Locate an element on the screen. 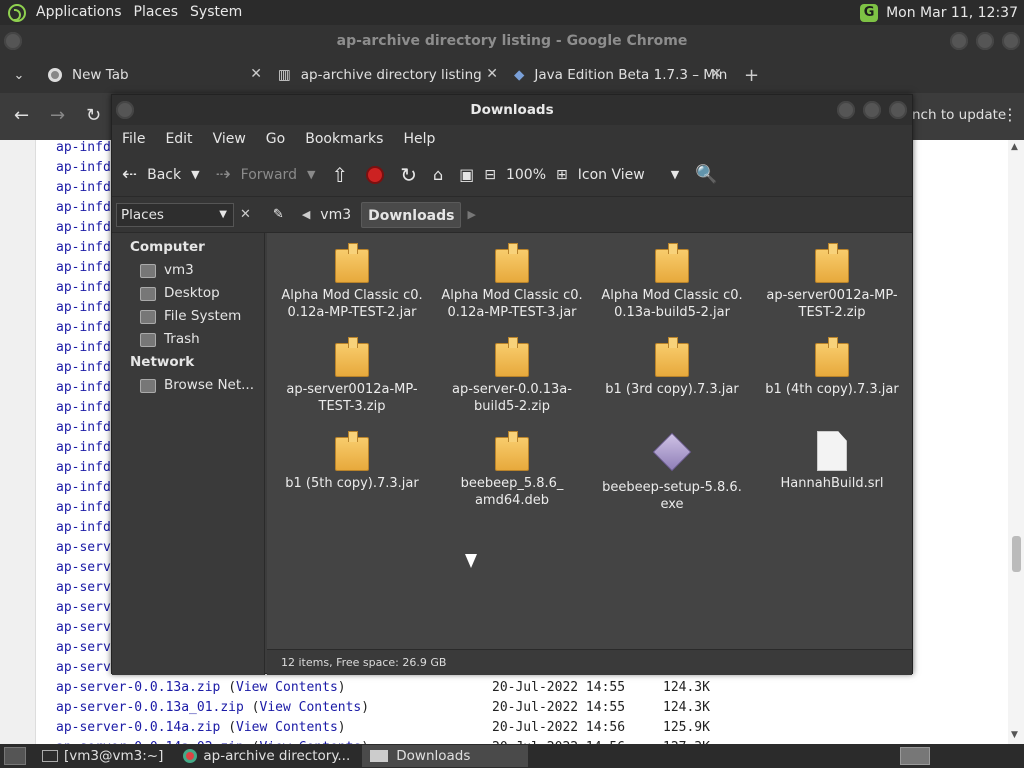 The image size is (1024, 768). fm-maximize-icon is located at coordinates (872, 110).